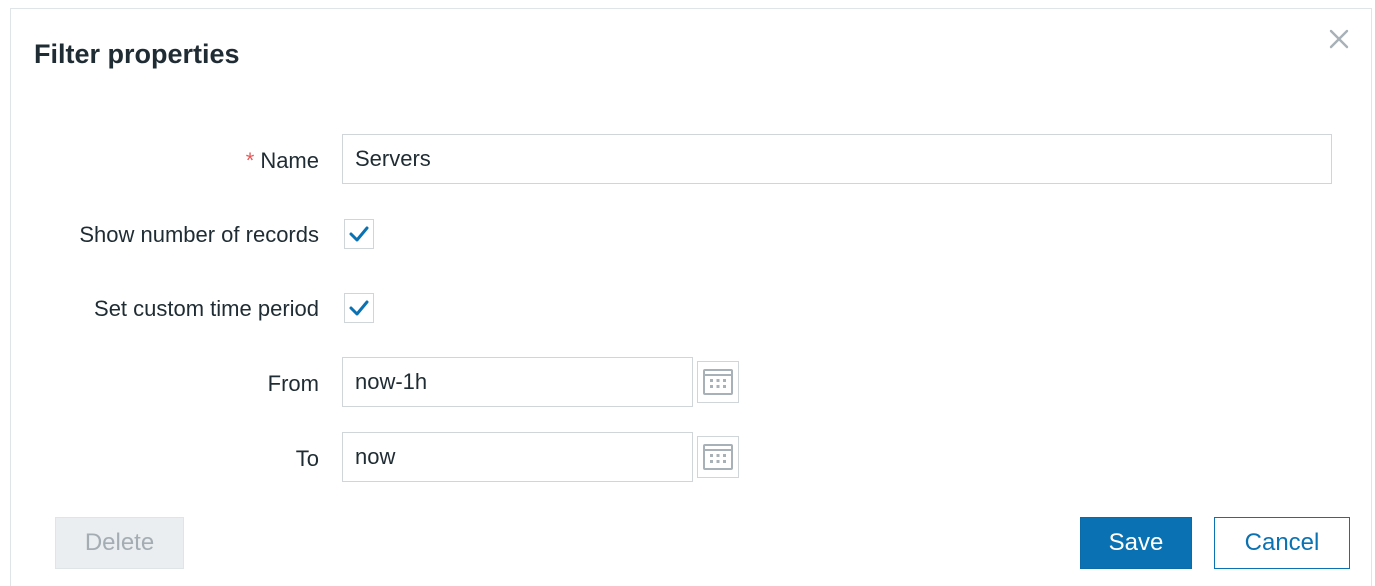 The height and width of the screenshot is (586, 1375). What do you see at coordinates (289, 160) in the screenshot?
I see `name-label-text: Name` at bounding box center [289, 160].